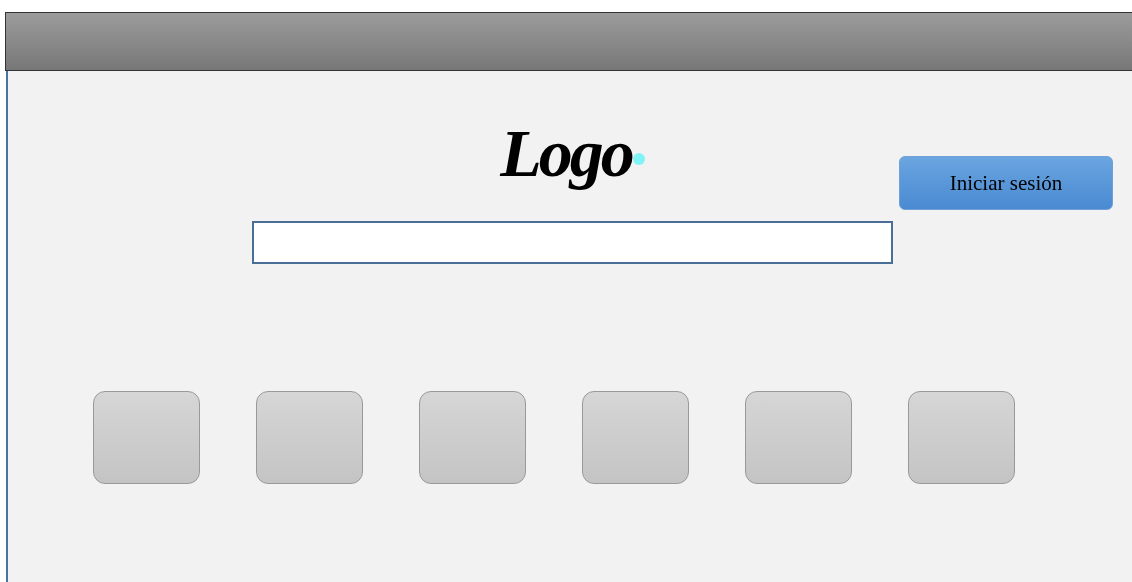 The image size is (1132, 582). What do you see at coordinates (638, 159) in the screenshot?
I see `dot-icon` at bounding box center [638, 159].